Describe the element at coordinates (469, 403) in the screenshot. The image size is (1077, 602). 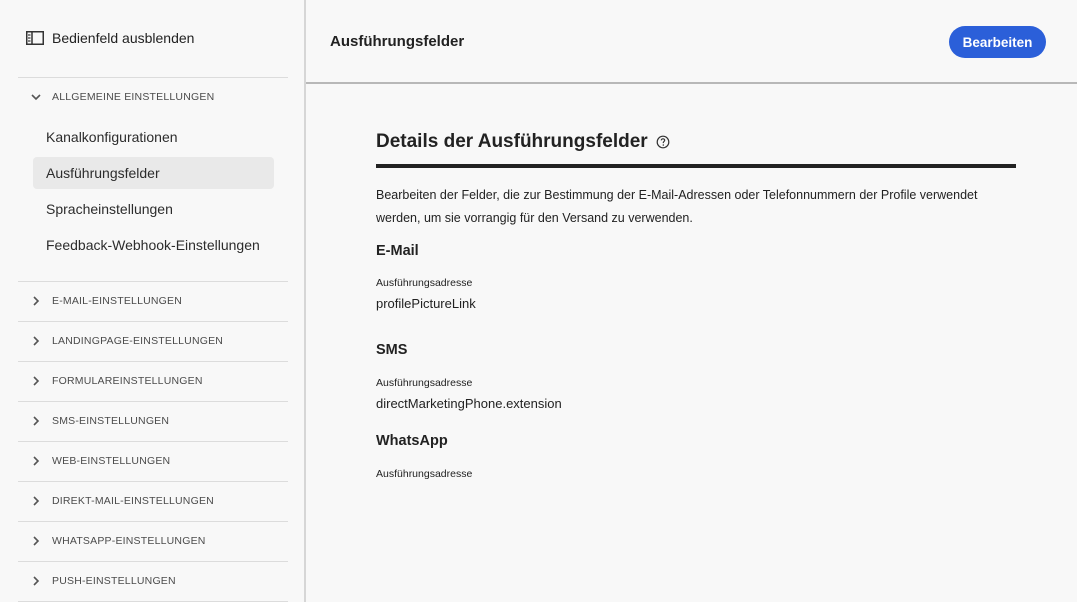
I see `field-value-sms: directMarketingPhone.extension` at that location.